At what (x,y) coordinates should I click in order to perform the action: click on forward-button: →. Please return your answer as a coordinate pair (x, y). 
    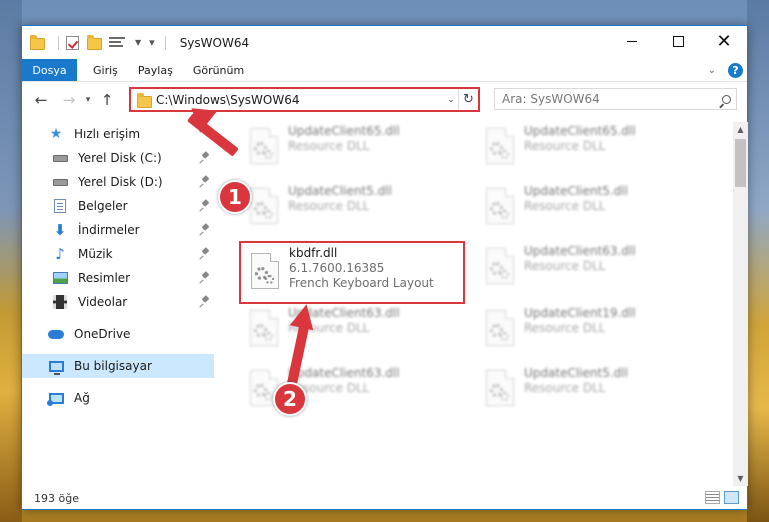
    Looking at the image, I should click on (69, 100).